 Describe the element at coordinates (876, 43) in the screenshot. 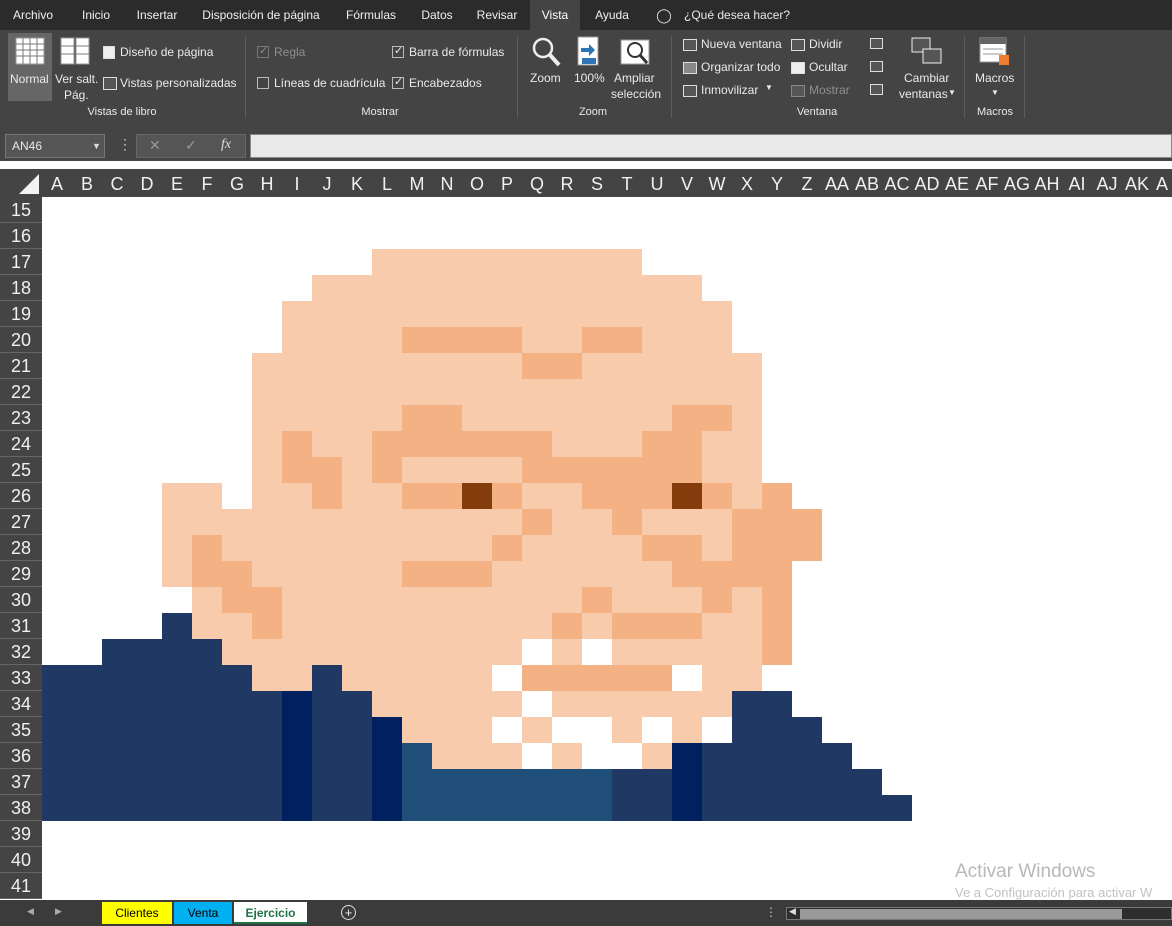

I see `view-side-by-side-icon` at that location.